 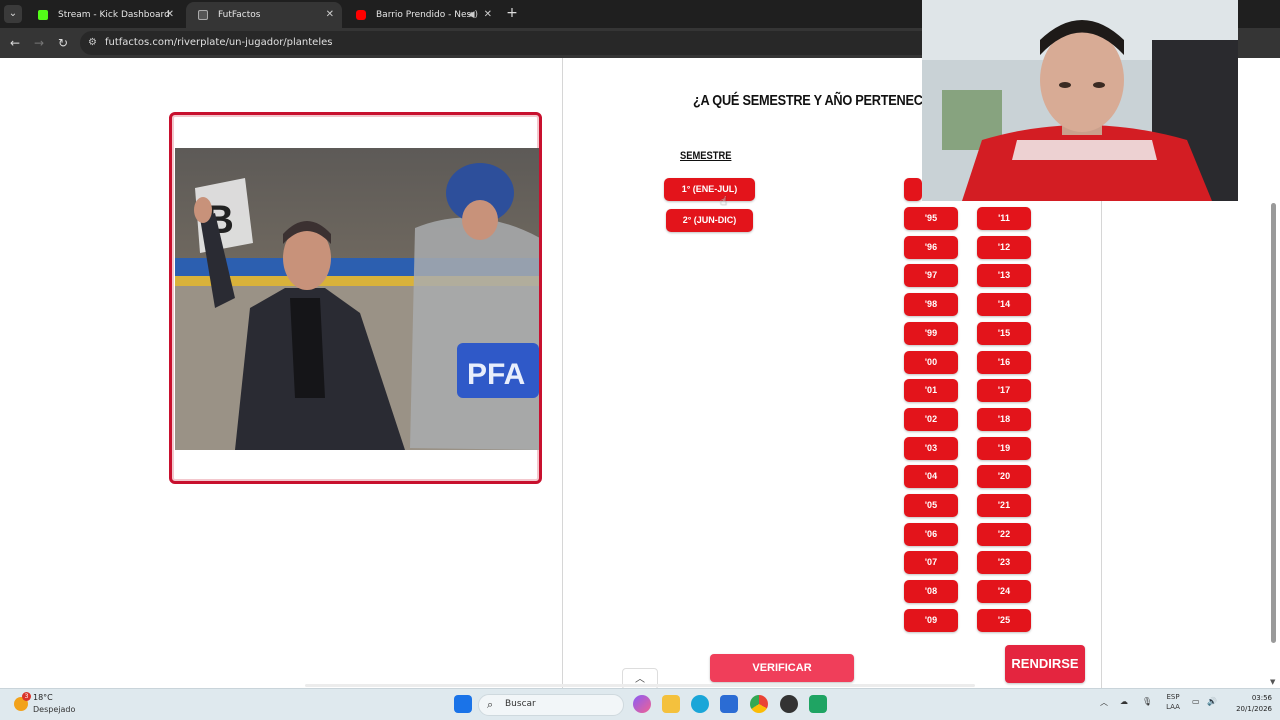 What do you see at coordinates (913, 189) in the screenshot?
I see `year-button-hidden` at bounding box center [913, 189].